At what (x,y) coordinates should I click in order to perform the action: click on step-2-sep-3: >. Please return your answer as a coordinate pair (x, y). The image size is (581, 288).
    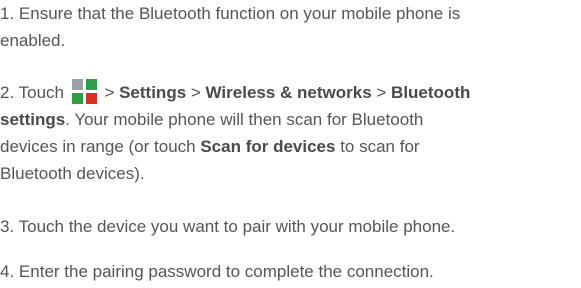
    Looking at the image, I should click on (381, 92).